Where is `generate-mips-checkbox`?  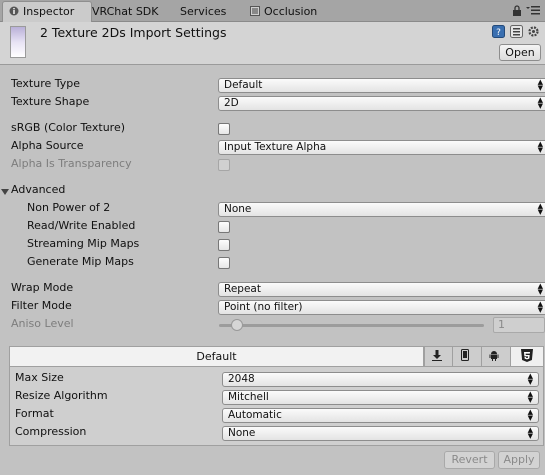
generate-mips-checkbox is located at coordinates (224, 263).